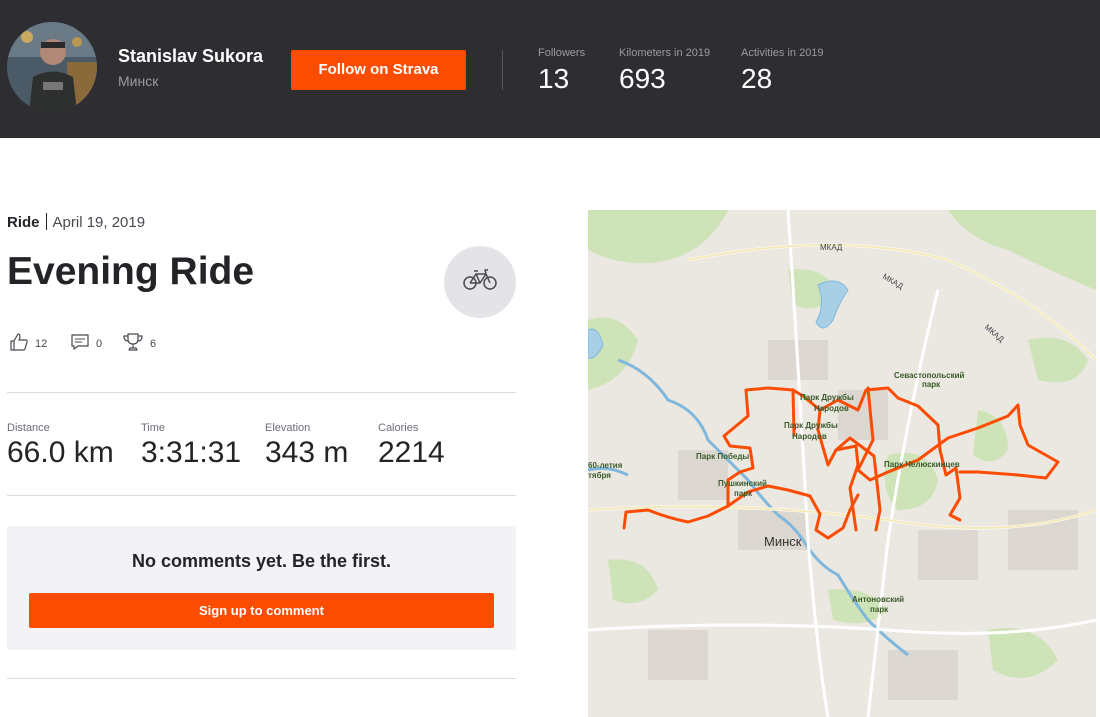 The image size is (1100, 717). What do you see at coordinates (153, 343) in the screenshot?
I see `achievements-value: 6` at bounding box center [153, 343].